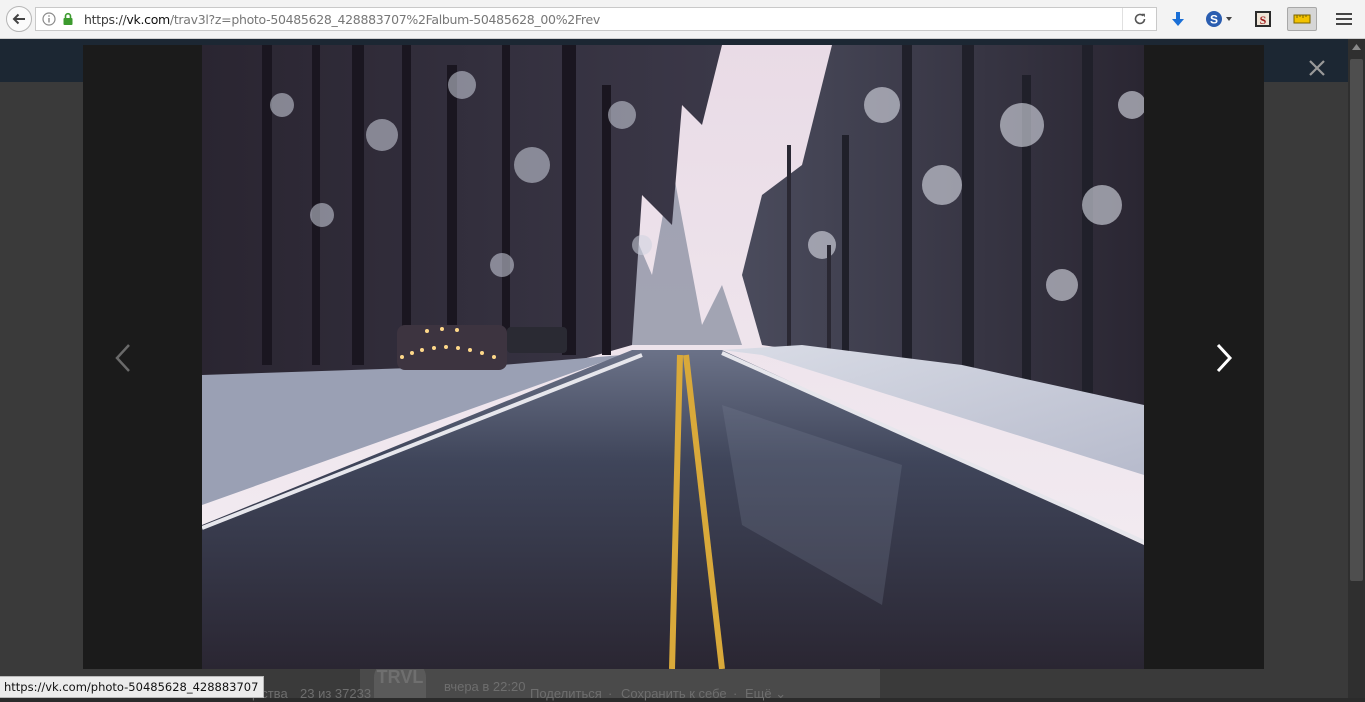  What do you see at coordinates (49, 19) in the screenshot?
I see `info-icon` at bounding box center [49, 19].